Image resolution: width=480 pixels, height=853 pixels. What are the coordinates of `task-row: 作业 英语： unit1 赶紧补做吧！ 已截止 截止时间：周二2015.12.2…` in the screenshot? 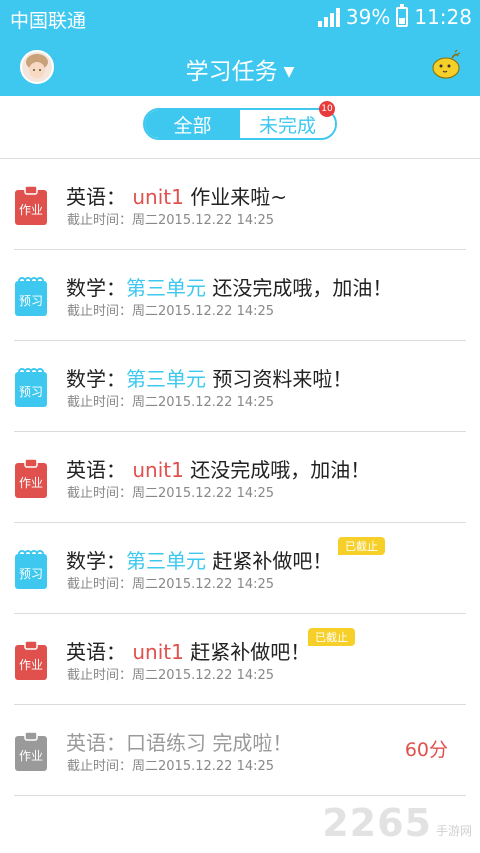 It's located at (240, 659).